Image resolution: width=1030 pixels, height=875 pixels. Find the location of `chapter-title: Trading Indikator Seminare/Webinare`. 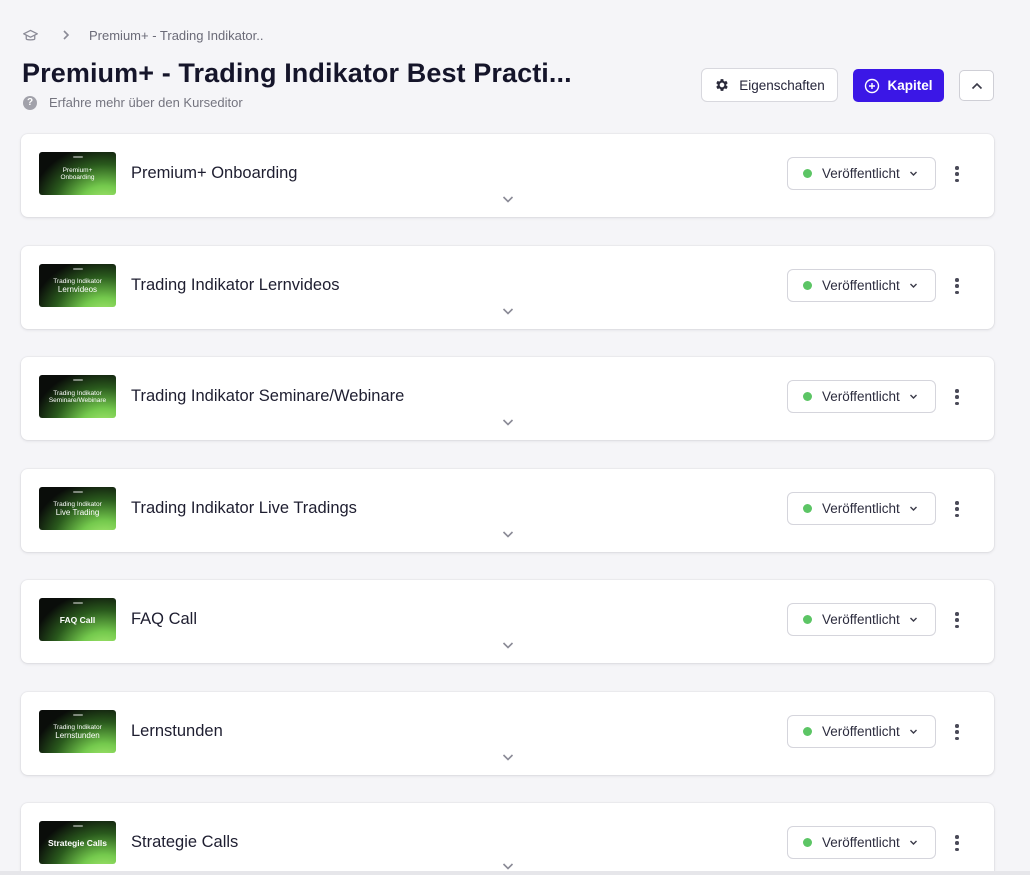

chapter-title: Trading Indikator Seminare/Webinare is located at coordinates (267, 396).